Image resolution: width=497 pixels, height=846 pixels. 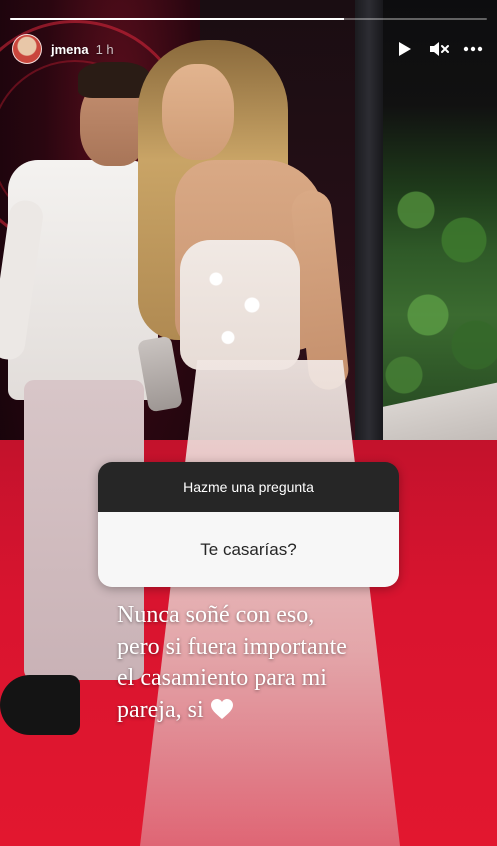 I want to click on story-controls, so click(x=439, y=49).